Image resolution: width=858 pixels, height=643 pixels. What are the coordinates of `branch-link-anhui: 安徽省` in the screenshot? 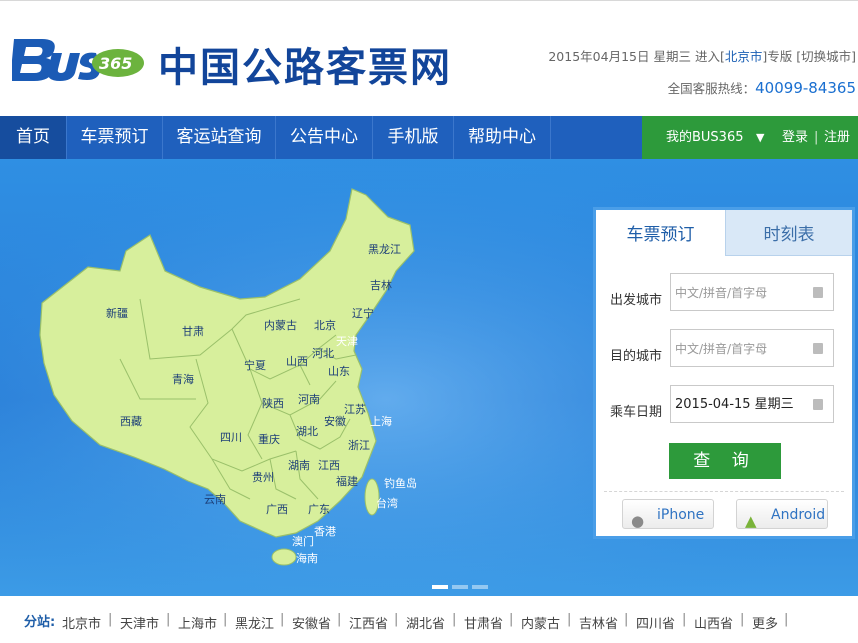 It's located at (311, 622).